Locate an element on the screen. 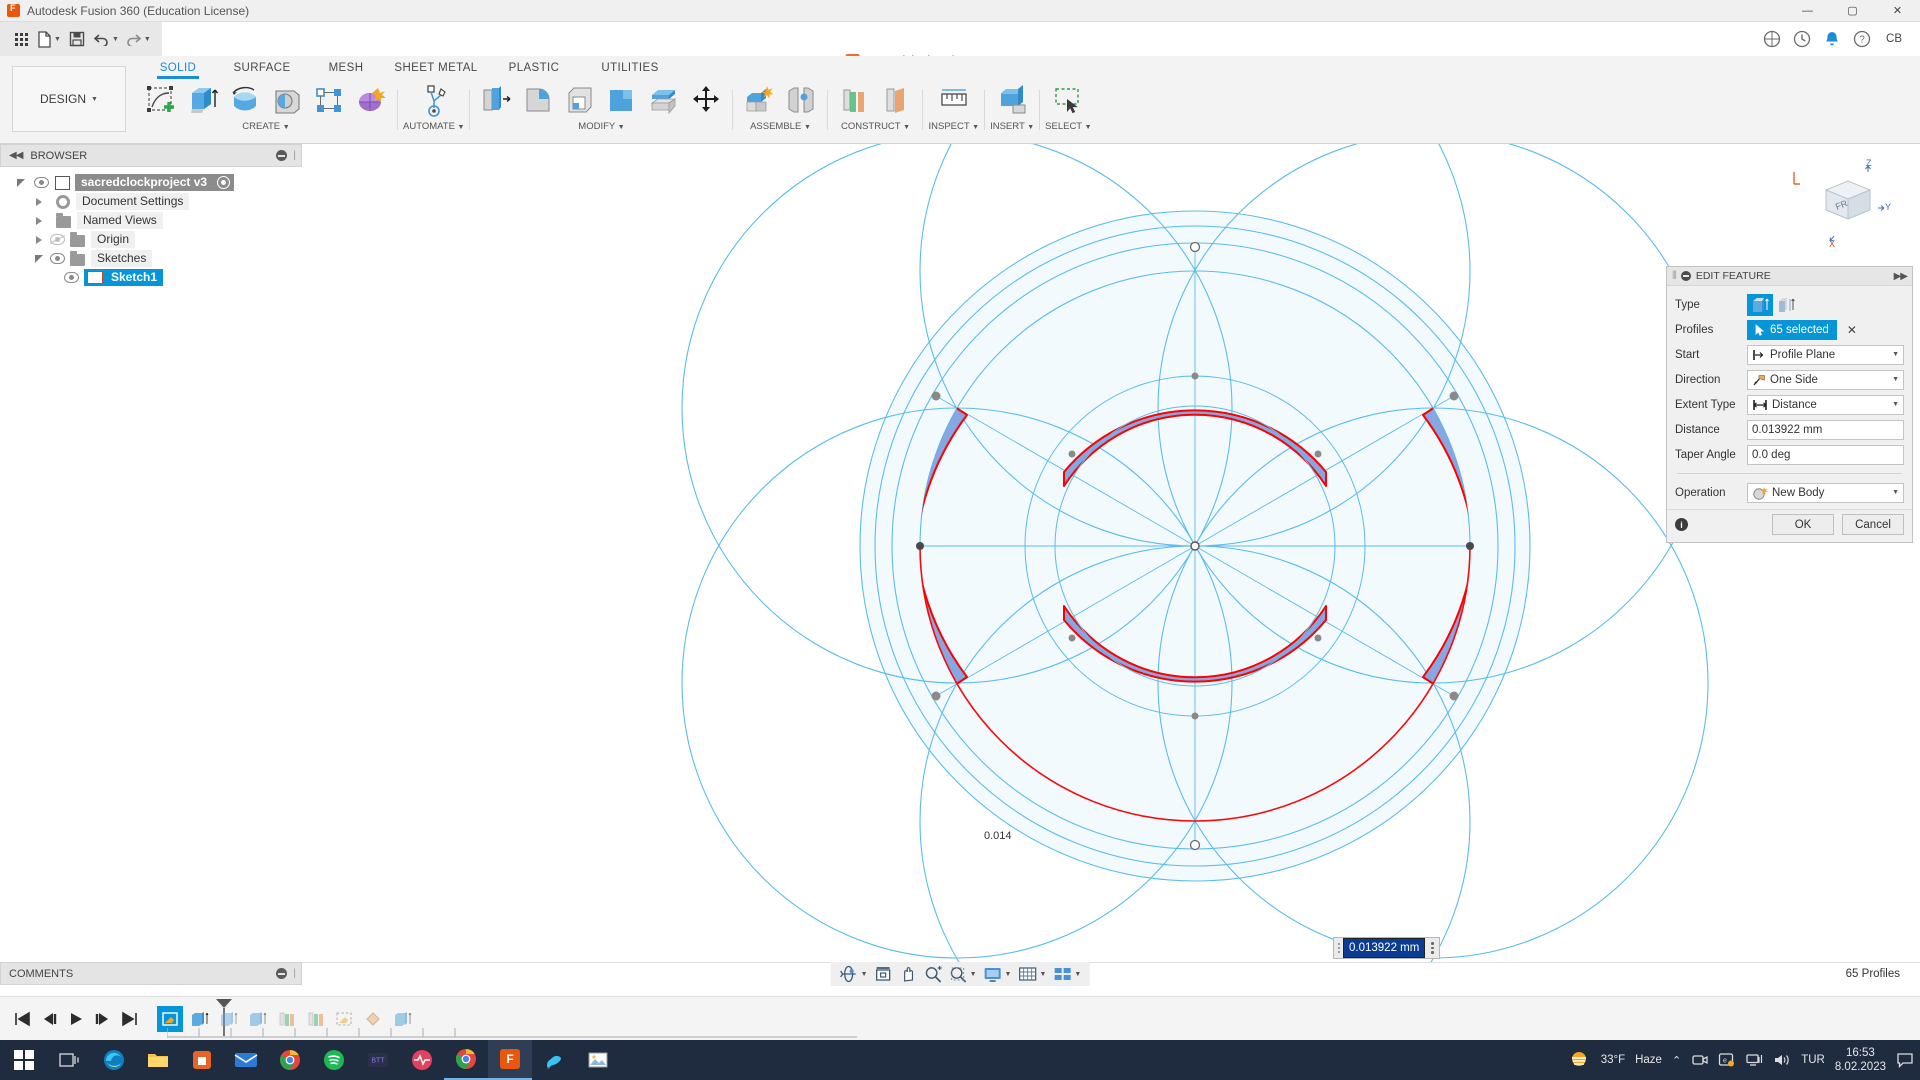 The height and width of the screenshot is (1080, 1920). window-maximize-button: ▢ is located at coordinates (1852, 11).